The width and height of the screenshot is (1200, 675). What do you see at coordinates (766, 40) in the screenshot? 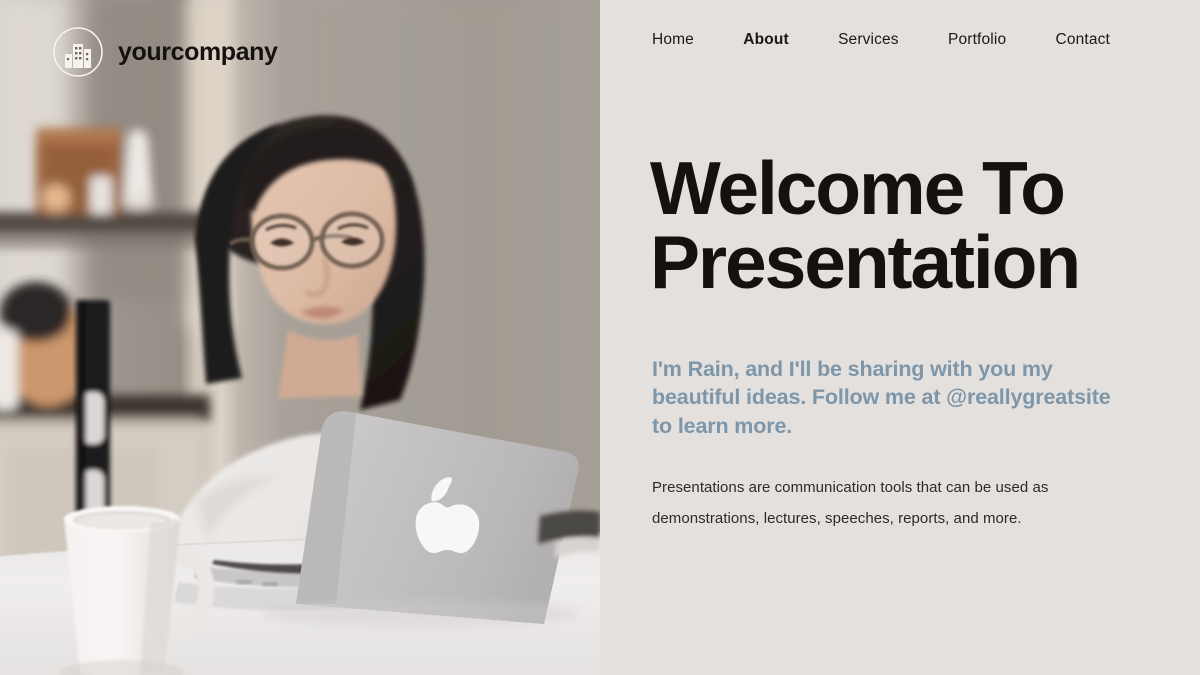
I see `nav-item-about: About` at bounding box center [766, 40].